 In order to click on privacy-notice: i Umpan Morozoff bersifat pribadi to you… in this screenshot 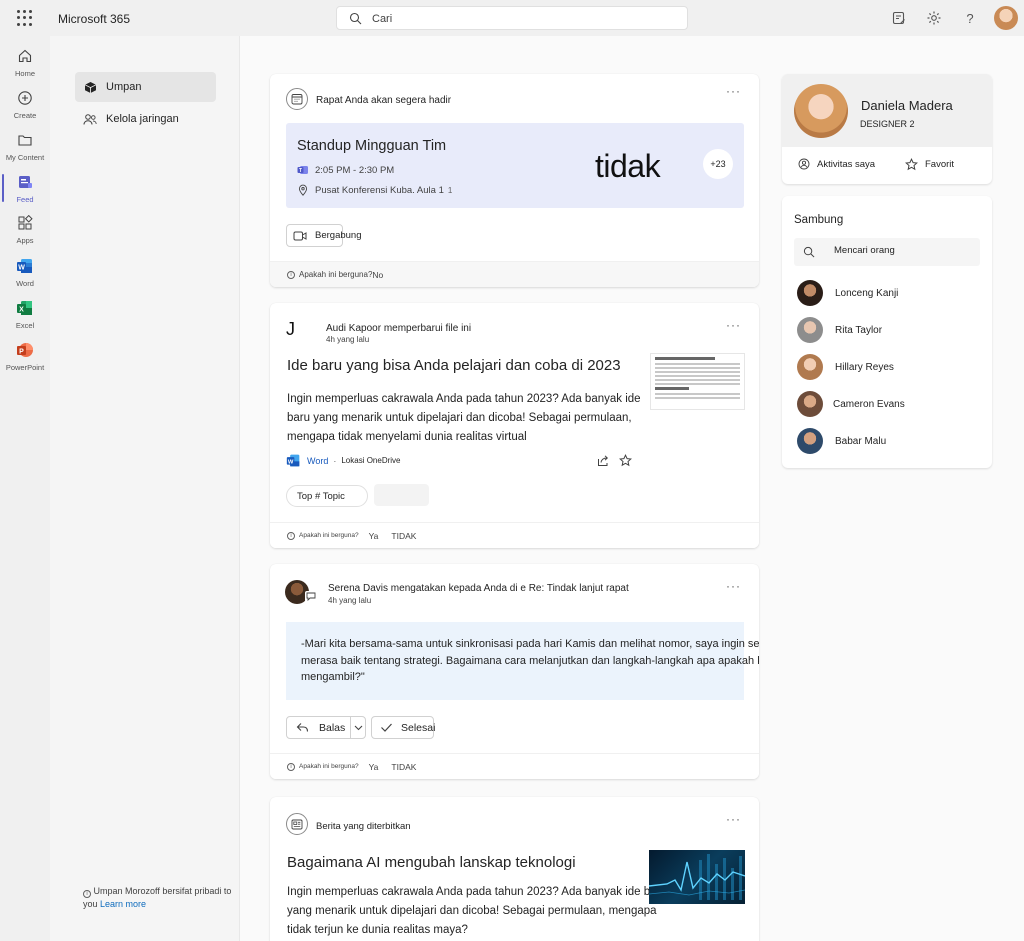, I will do `click(158, 898)`.